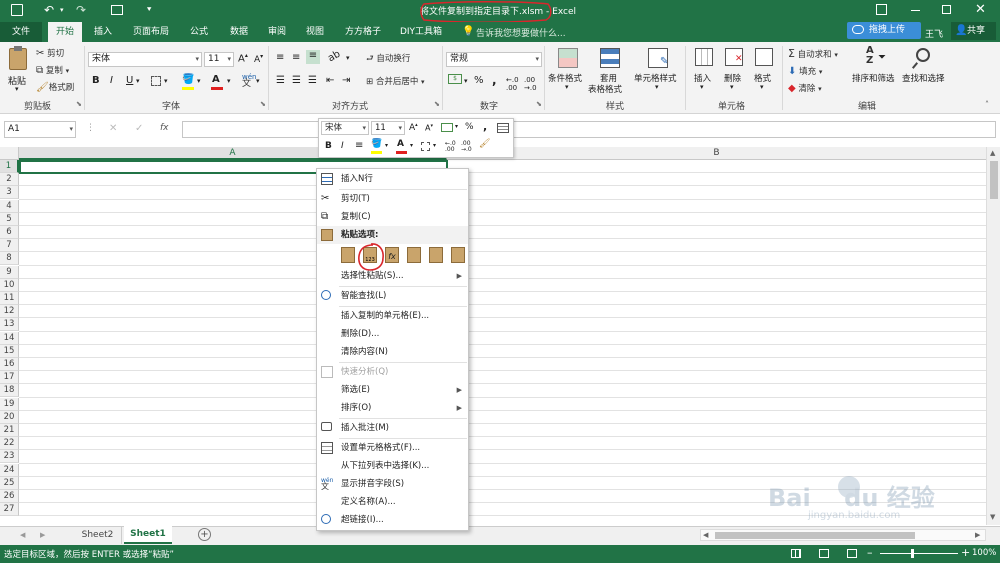 The image size is (1000, 563). I want to click on row-header: 12, so click(9, 312).